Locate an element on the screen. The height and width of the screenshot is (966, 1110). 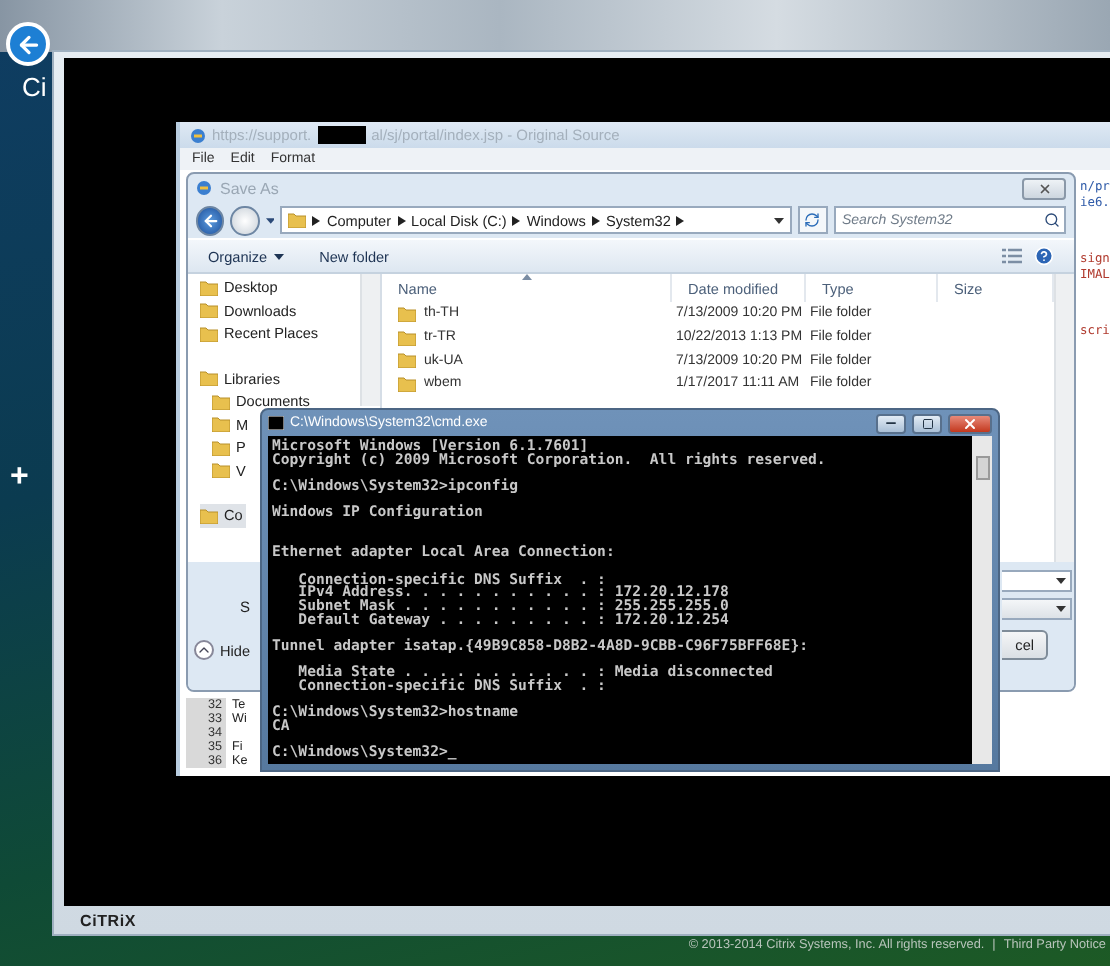
maximize-button is located at coordinates (927, 423).